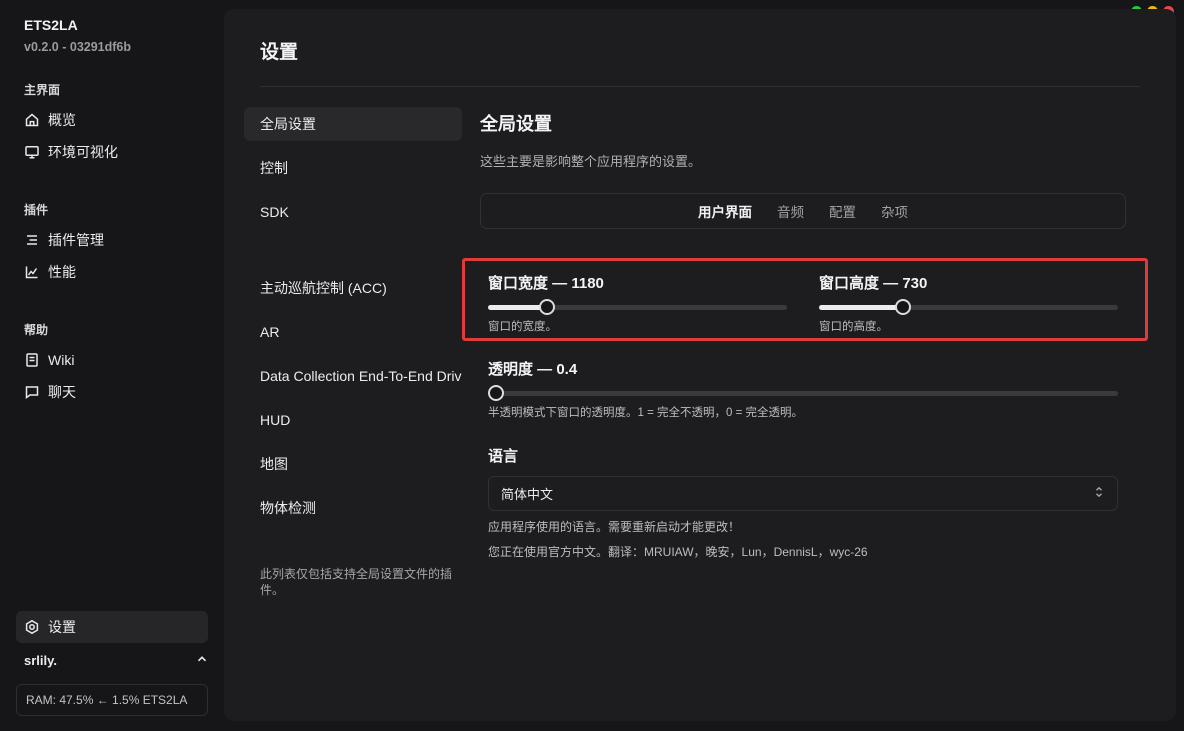  I want to click on category-acc: 主动巡航控制 (ACC), so click(353, 288).